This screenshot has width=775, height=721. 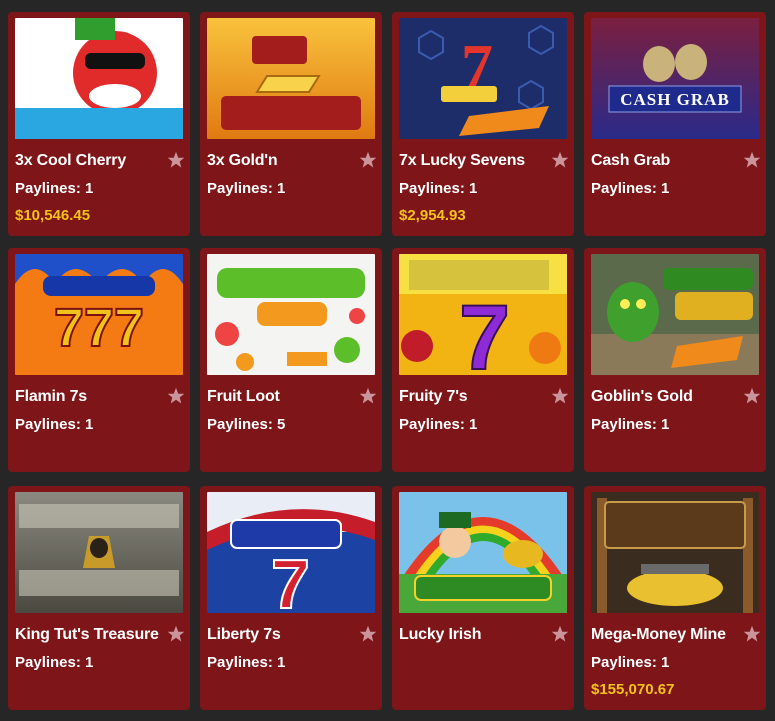 I want to click on game-card-3x-goldn: 3x Gold'n Paylines: 1, so click(x=291, y=124).